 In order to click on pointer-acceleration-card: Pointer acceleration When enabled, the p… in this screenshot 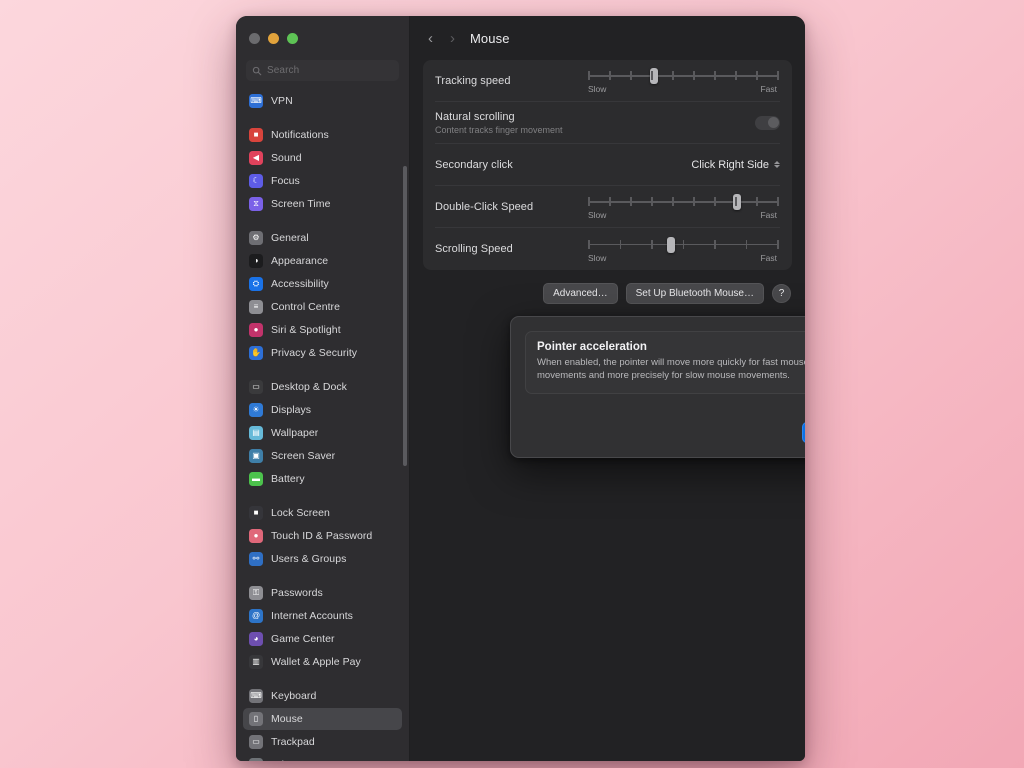, I will do `click(665, 362)`.